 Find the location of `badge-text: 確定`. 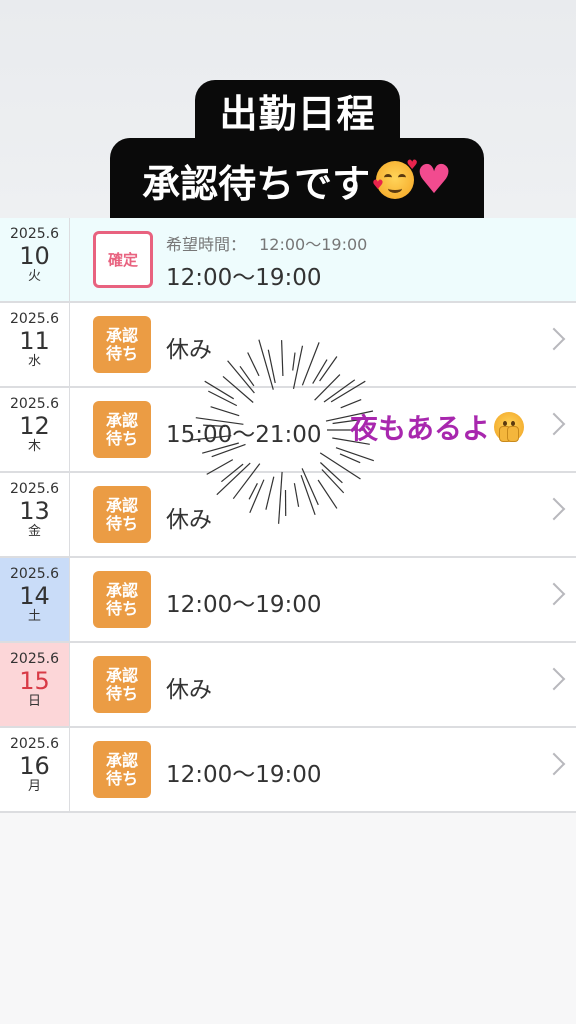

badge-text: 確定 is located at coordinates (122, 259).